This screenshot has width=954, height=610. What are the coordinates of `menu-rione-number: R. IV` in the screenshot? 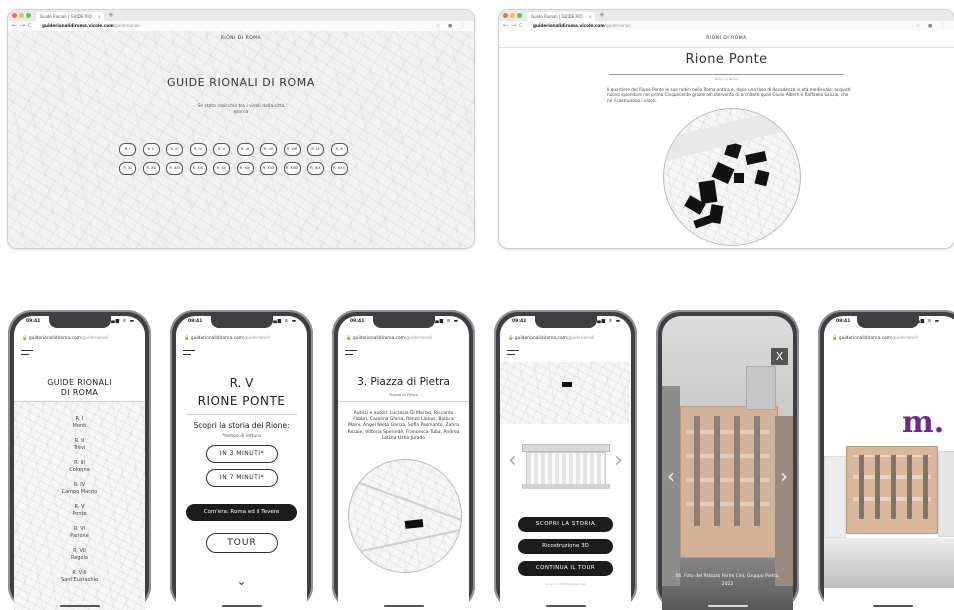 It's located at (79, 485).